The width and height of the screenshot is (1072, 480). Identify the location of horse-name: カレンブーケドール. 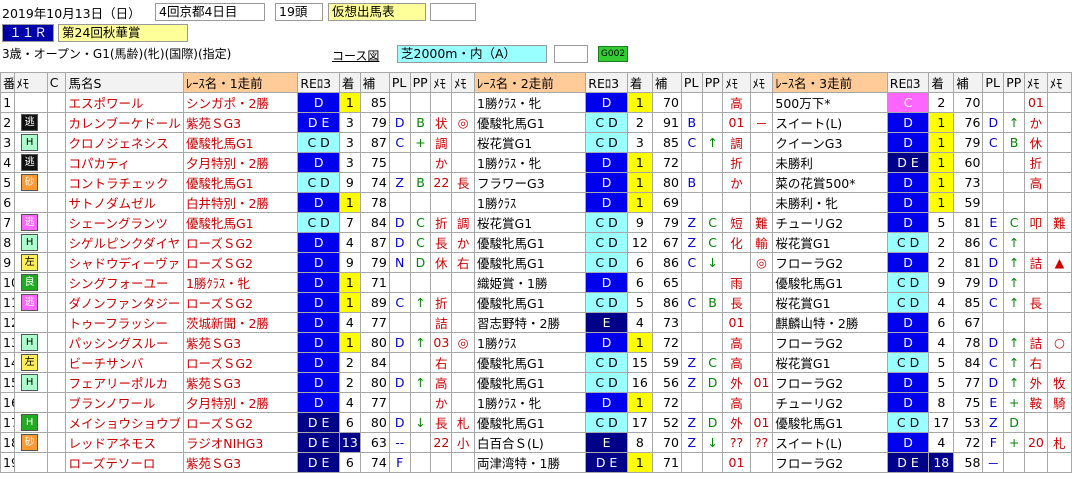
(124, 122).